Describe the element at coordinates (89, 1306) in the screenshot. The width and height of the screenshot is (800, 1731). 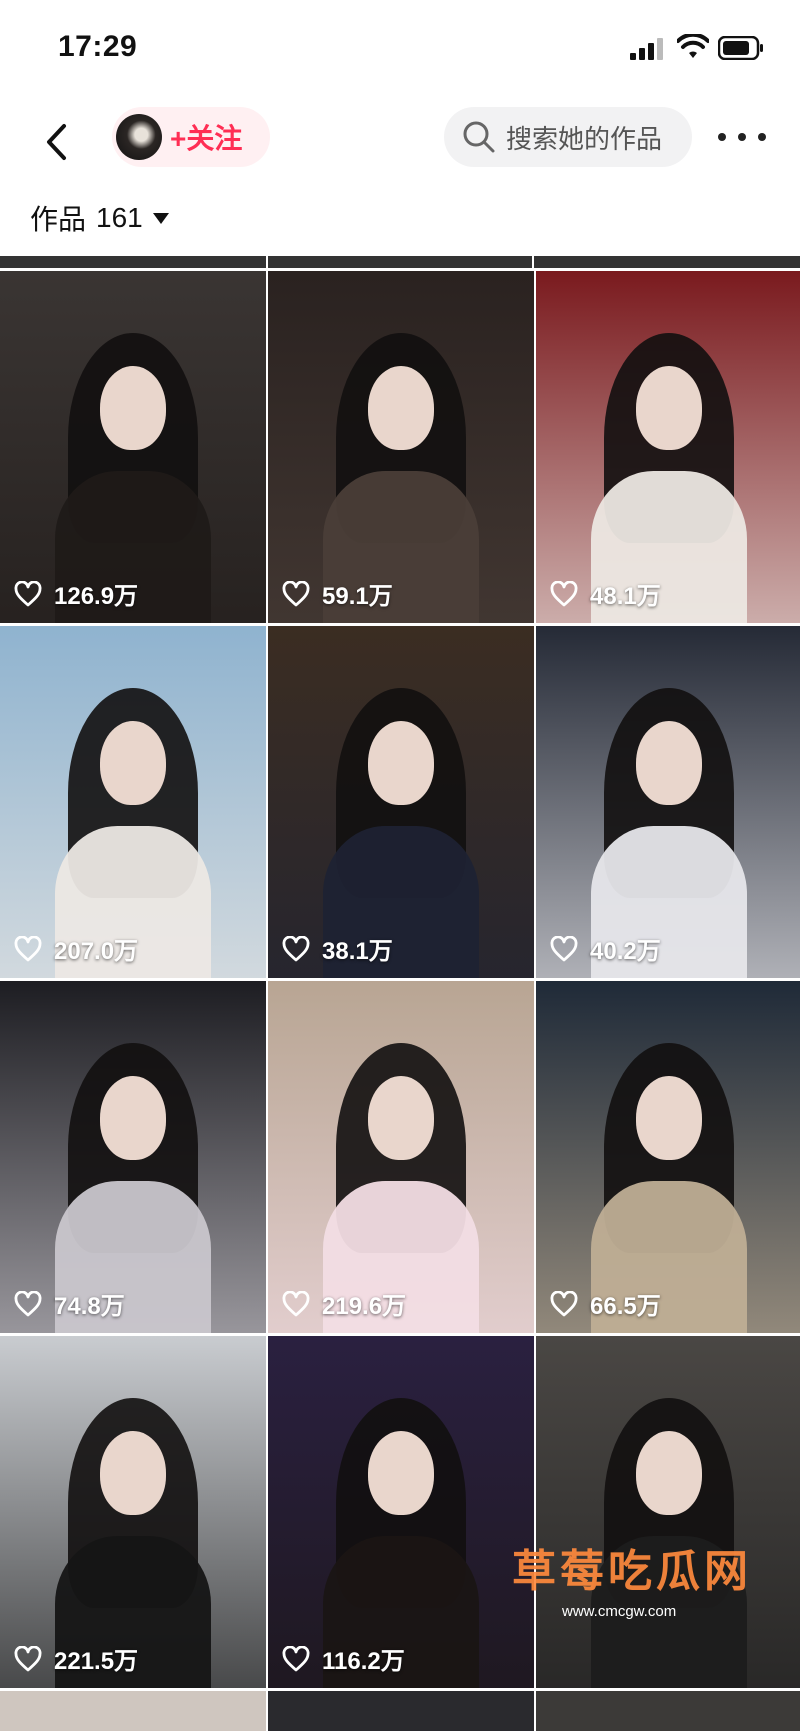
I see `like-count-value: 74.8万` at that location.